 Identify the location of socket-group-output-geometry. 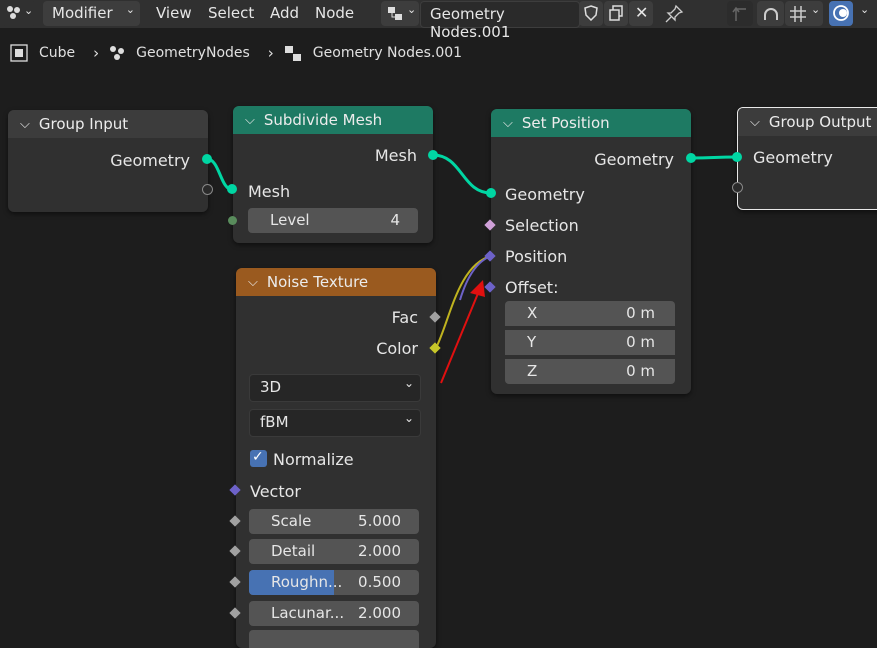
(737, 157).